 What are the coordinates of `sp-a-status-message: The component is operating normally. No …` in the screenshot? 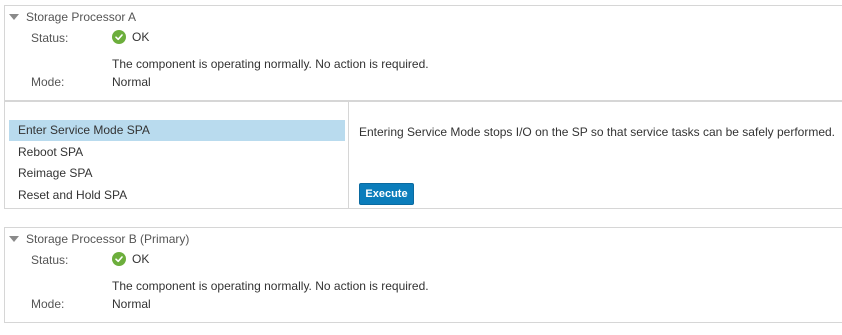 It's located at (270, 64).